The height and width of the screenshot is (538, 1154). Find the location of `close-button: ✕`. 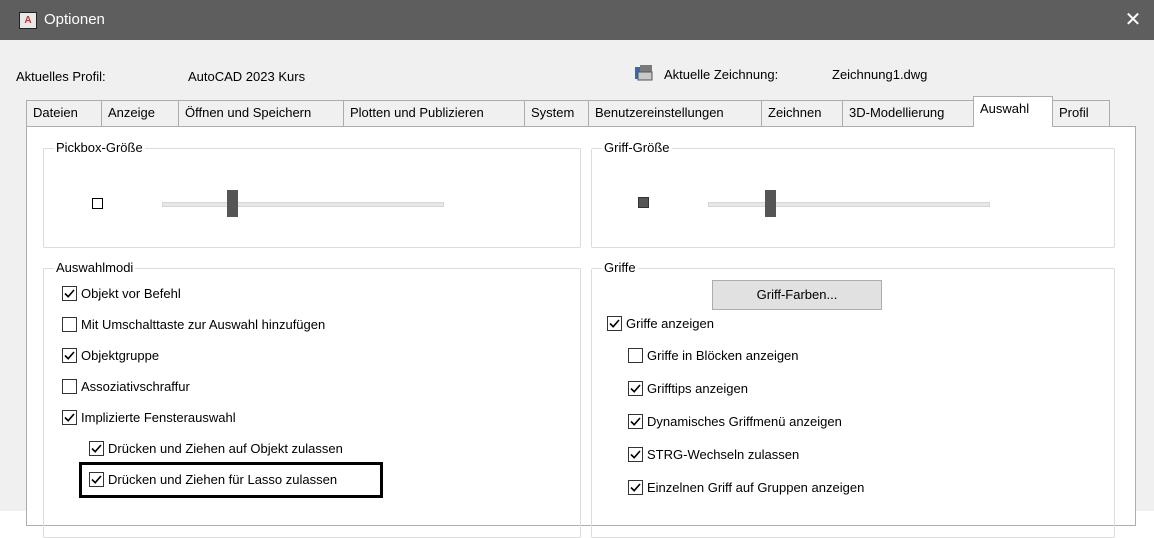

close-button: ✕ is located at coordinates (1133, 20).